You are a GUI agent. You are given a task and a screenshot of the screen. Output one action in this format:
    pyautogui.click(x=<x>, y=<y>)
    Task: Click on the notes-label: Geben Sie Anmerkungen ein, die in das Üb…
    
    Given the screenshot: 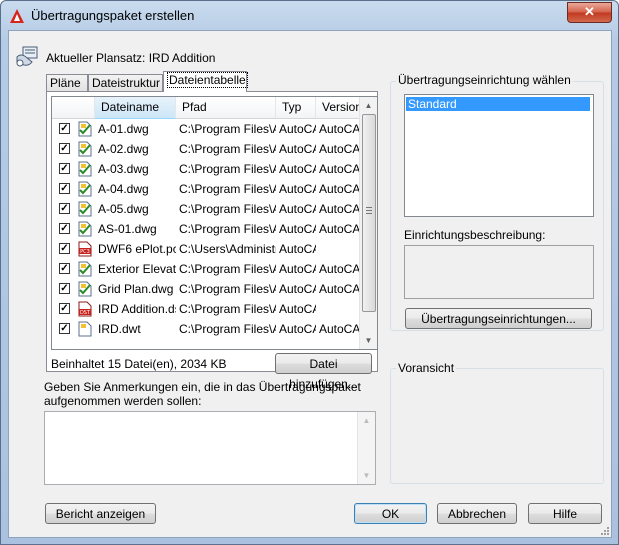 What is the action you would take?
    pyautogui.click(x=202, y=394)
    